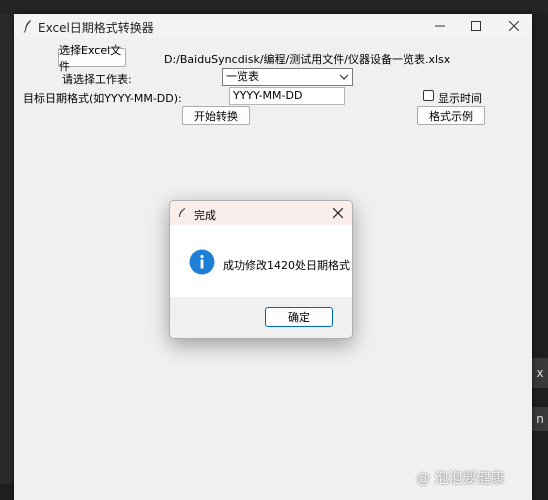 The image size is (548, 500). Describe the element at coordinates (216, 115) in the screenshot. I see `start-convert-button: 开始转换` at that location.